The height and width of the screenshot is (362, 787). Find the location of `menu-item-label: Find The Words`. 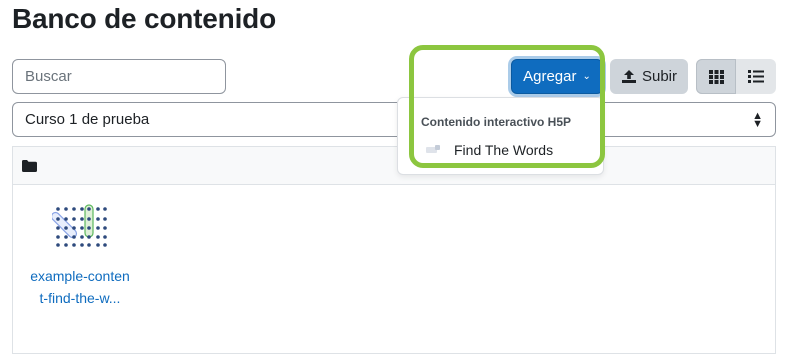

menu-item-label: Find The Words is located at coordinates (504, 150).